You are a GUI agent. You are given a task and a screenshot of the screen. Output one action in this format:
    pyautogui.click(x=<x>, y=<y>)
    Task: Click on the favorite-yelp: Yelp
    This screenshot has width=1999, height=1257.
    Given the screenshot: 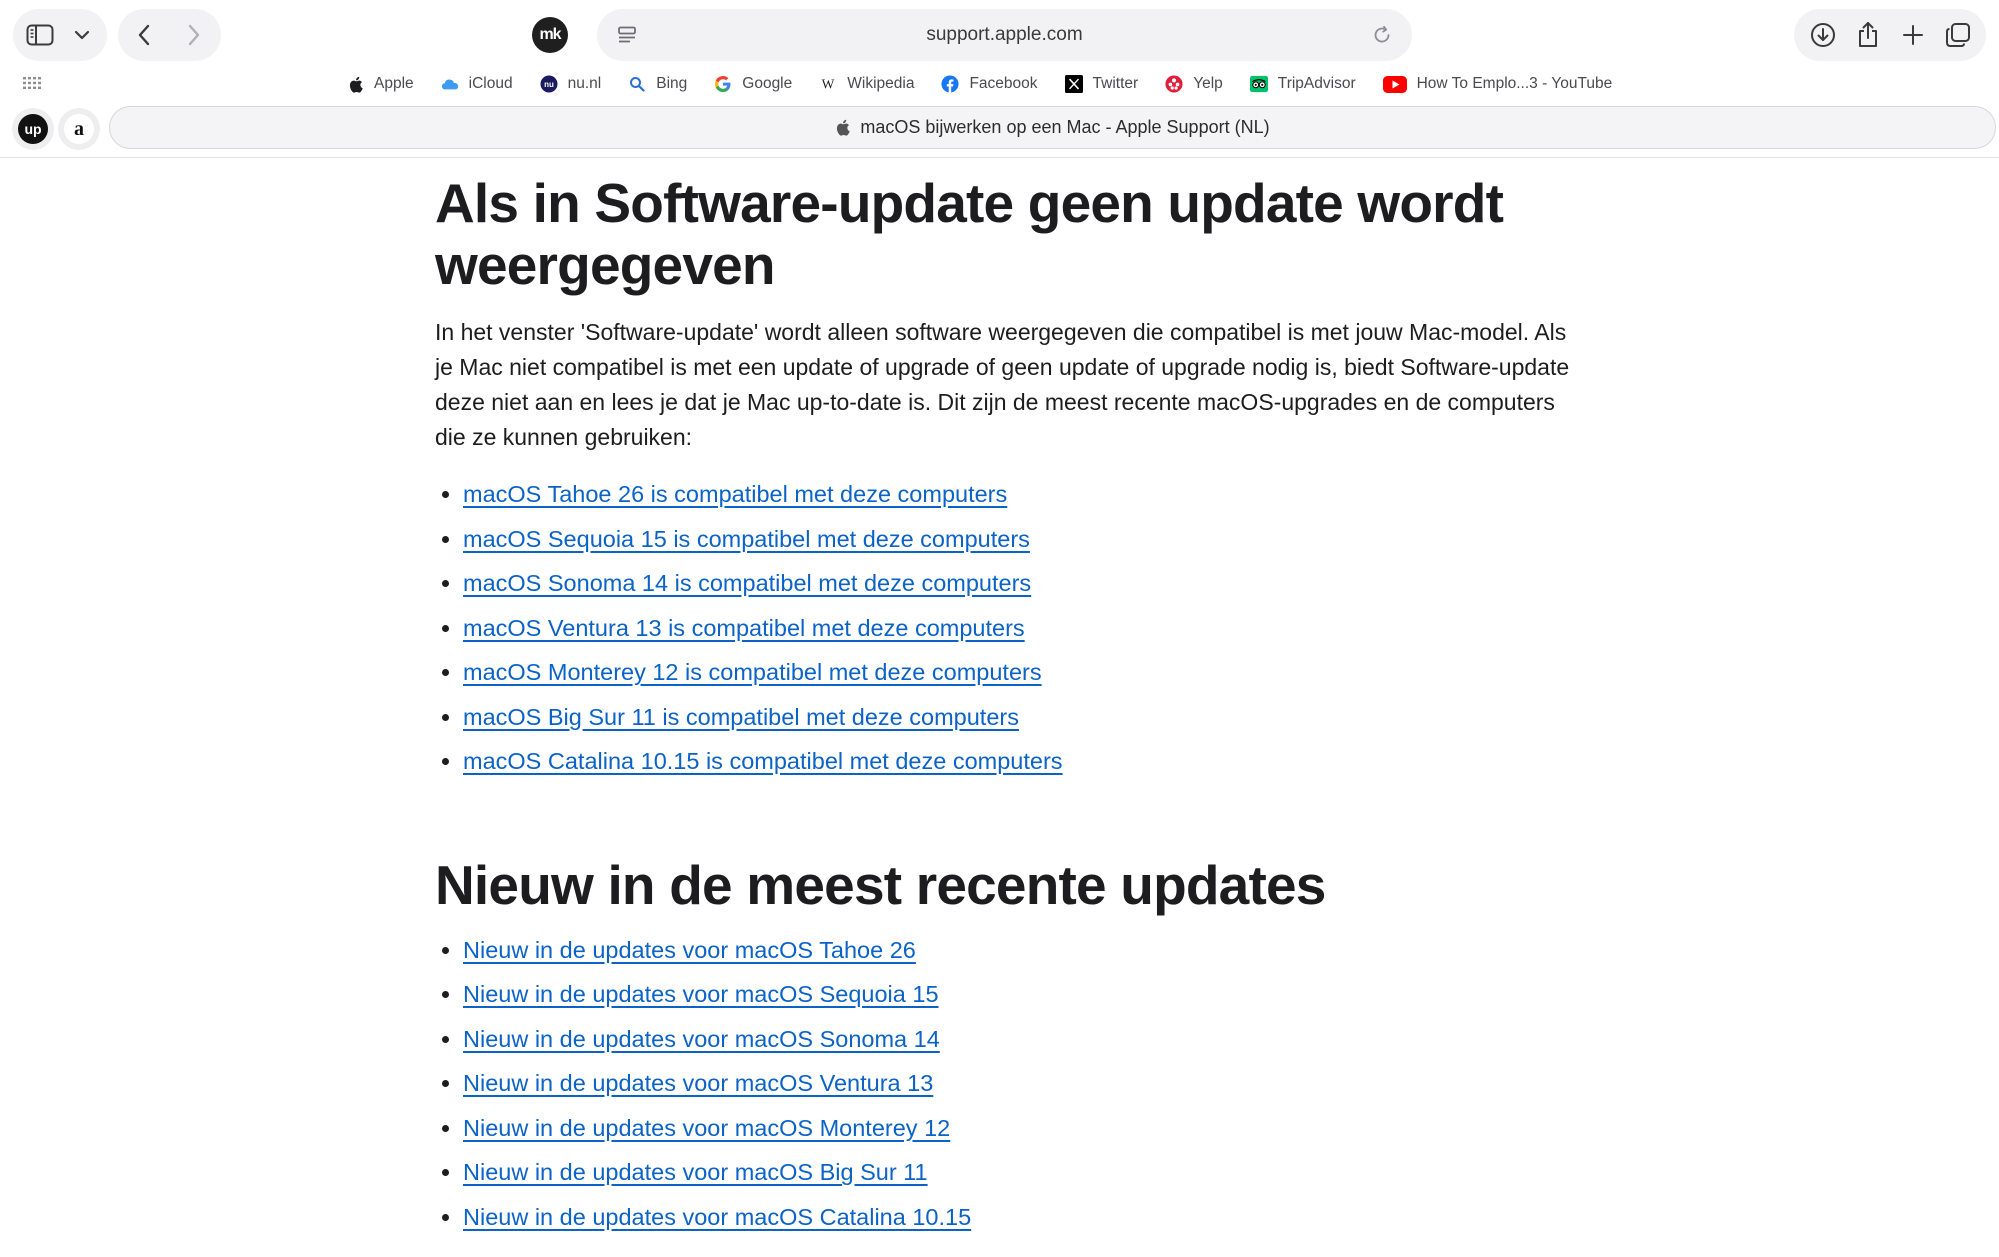 What is the action you would take?
    pyautogui.click(x=1194, y=84)
    